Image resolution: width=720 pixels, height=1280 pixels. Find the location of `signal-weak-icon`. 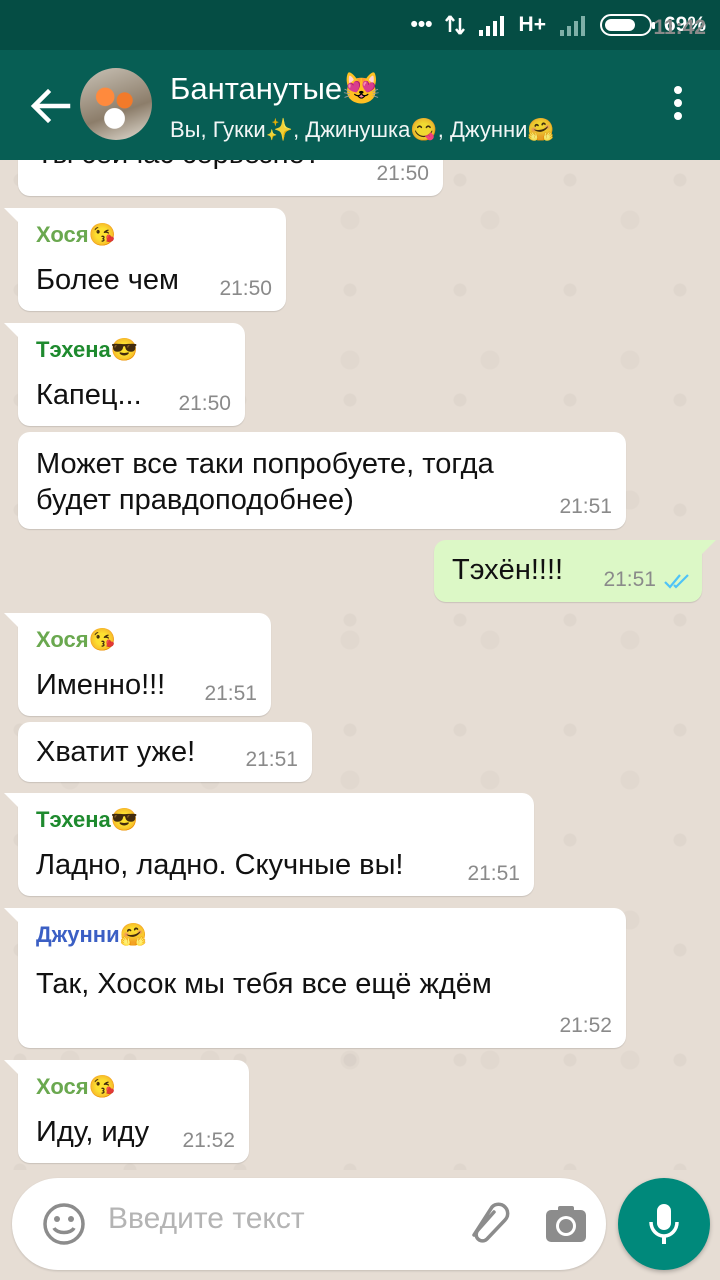

signal-weak-icon is located at coordinates (572, 26).